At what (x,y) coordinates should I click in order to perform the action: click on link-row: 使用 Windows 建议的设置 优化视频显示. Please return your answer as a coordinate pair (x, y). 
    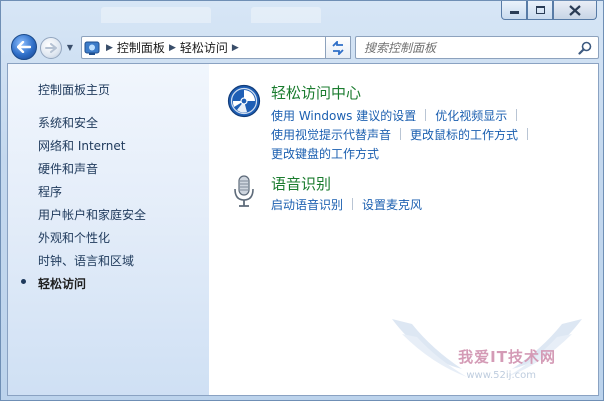
    Looking at the image, I should click on (404, 116).